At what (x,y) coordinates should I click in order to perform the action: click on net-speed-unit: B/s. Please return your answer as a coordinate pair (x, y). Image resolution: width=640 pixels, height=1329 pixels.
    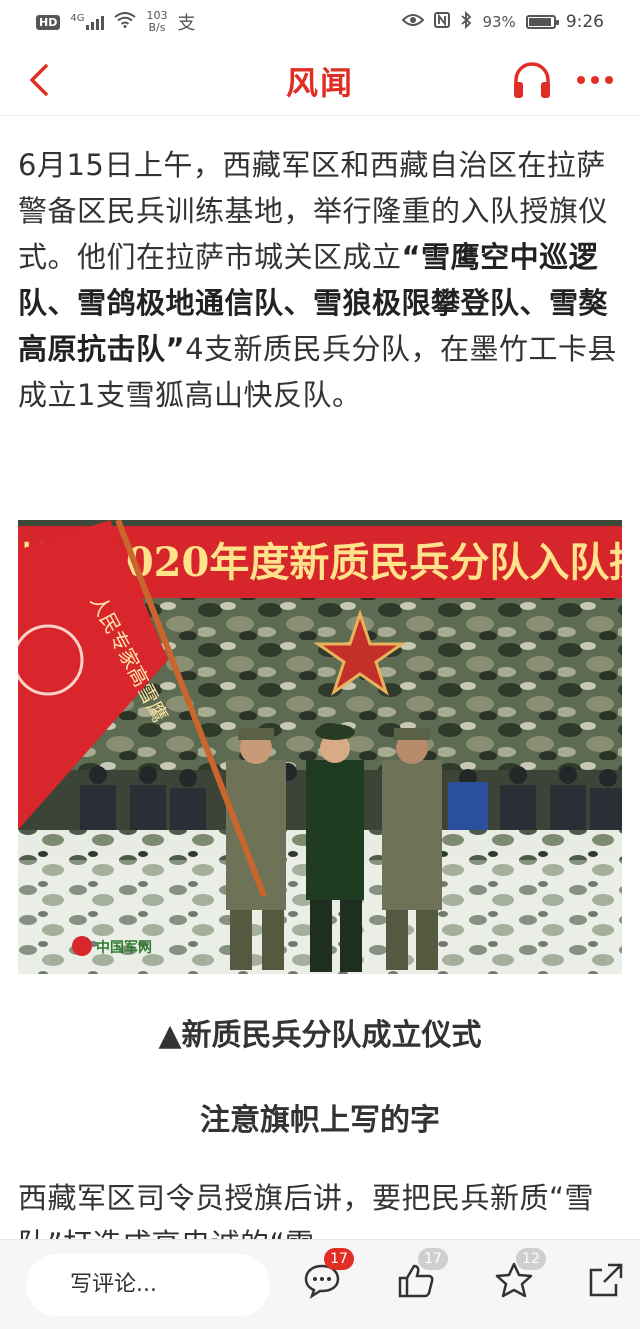
    Looking at the image, I should click on (157, 27).